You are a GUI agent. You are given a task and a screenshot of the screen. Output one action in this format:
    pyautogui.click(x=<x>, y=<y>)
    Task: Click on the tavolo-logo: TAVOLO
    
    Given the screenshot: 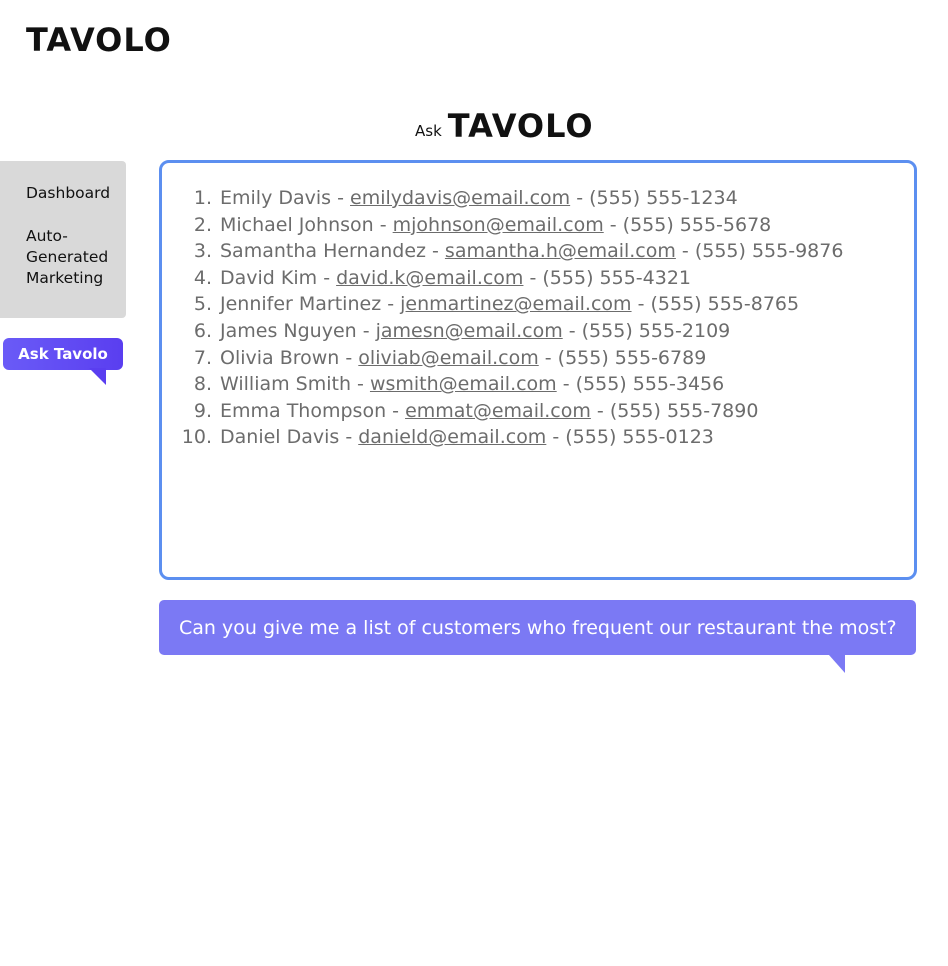 What is the action you would take?
    pyautogui.click(x=99, y=40)
    